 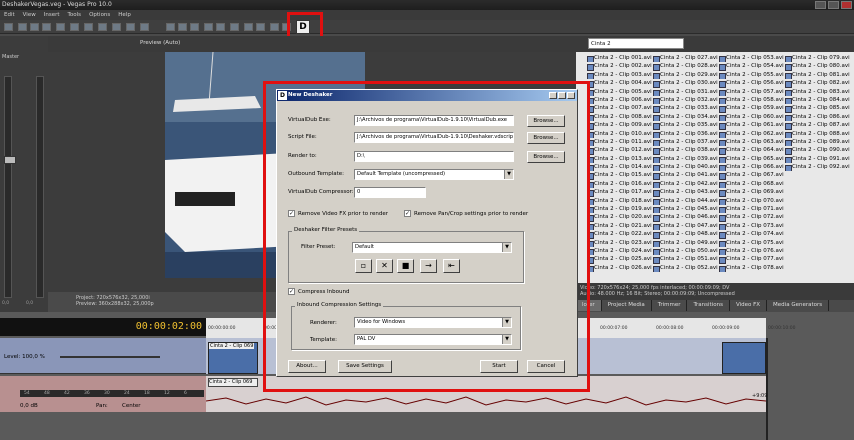 I want to click on explorer-file-item: Cinta 2 - Clip 057.avi, so click(x=751, y=92).